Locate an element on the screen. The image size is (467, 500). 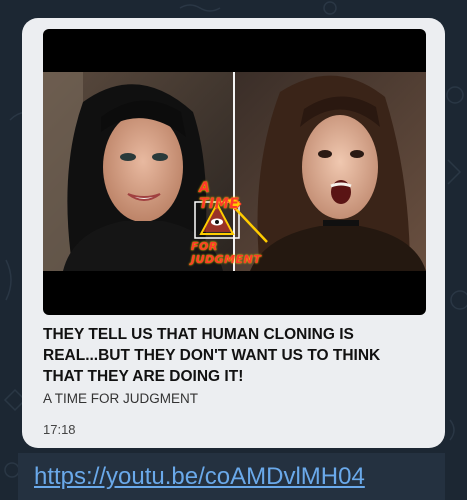
preview-channel-name: A TIME FOR JUDGMENT is located at coordinates (121, 398).